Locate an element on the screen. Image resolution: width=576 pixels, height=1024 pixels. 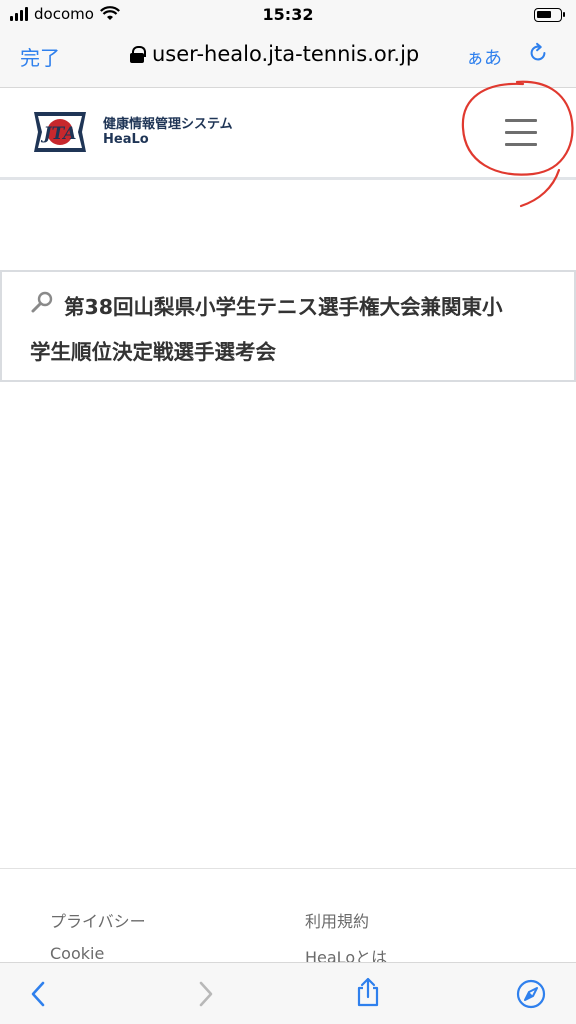
browser-url-bar: 完了 user-healo.jta-tennis.or.jp ぁあ is located at coordinates (288, 59).